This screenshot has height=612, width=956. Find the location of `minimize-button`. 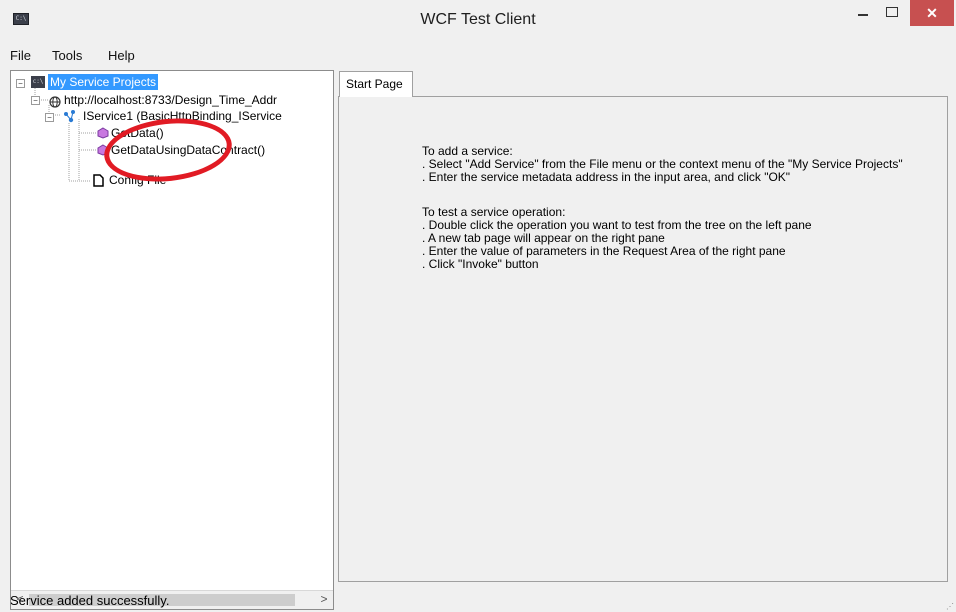

minimize-button is located at coordinates (862, 13).